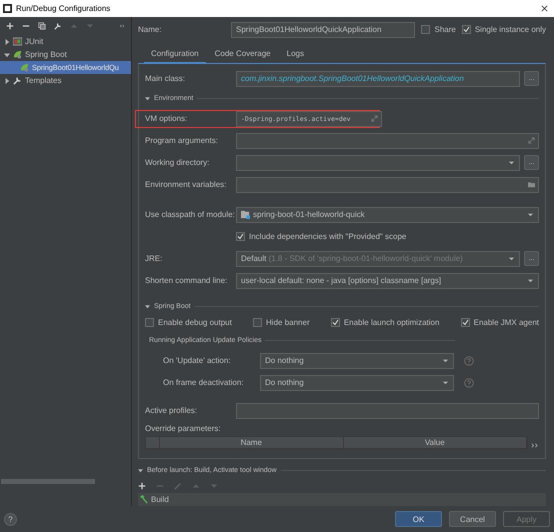 The width and height of the screenshot is (554, 532). What do you see at coordinates (183, 429) in the screenshot?
I see `field-label: Override parameters:` at bounding box center [183, 429].